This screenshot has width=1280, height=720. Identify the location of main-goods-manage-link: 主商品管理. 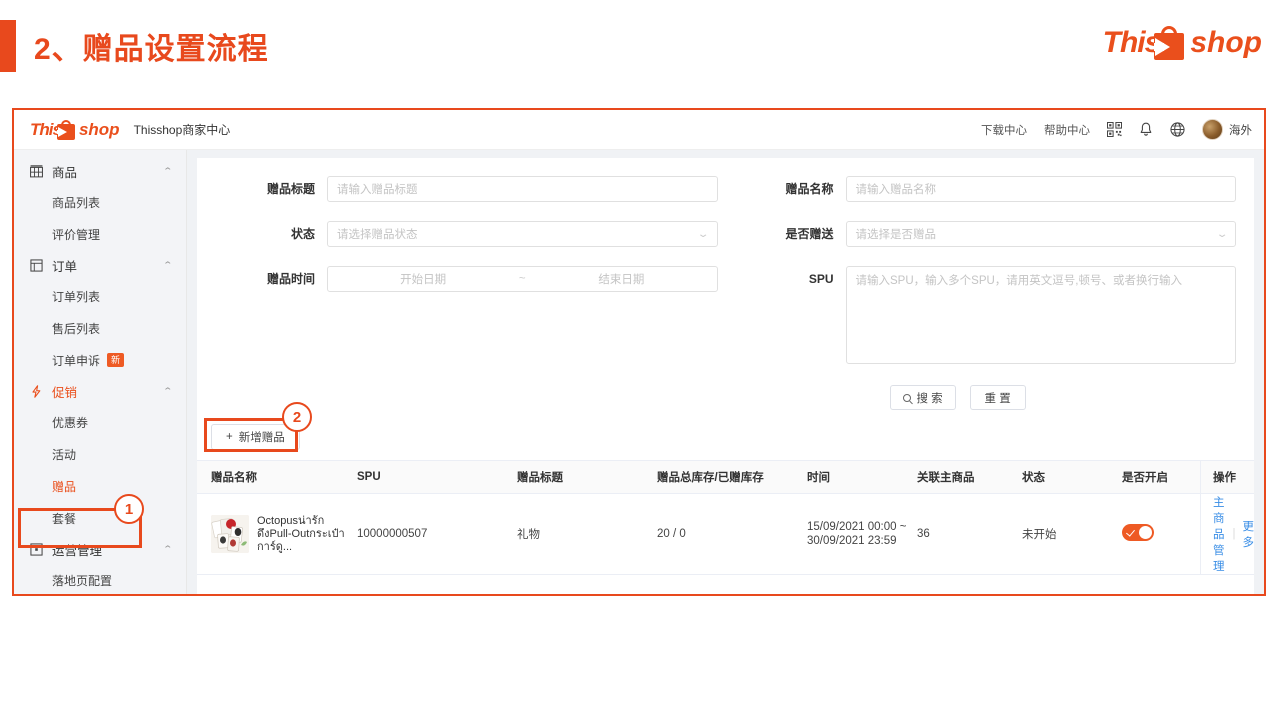
(1219, 534).